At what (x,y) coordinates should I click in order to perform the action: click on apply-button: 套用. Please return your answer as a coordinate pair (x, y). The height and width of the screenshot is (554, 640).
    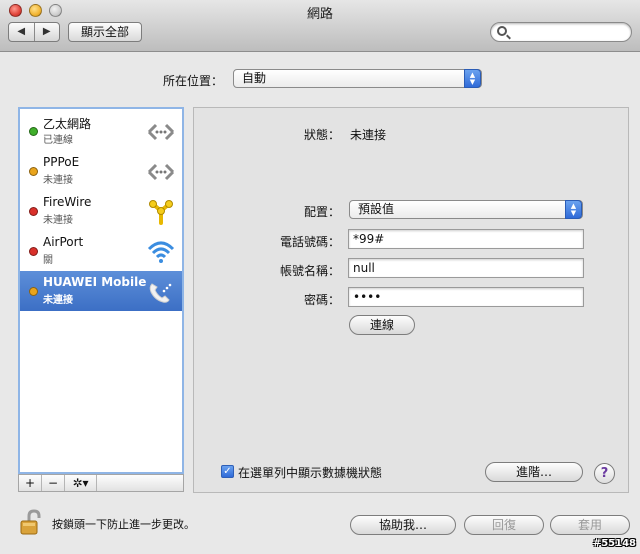
    Looking at the image, I should click on (590, 525).